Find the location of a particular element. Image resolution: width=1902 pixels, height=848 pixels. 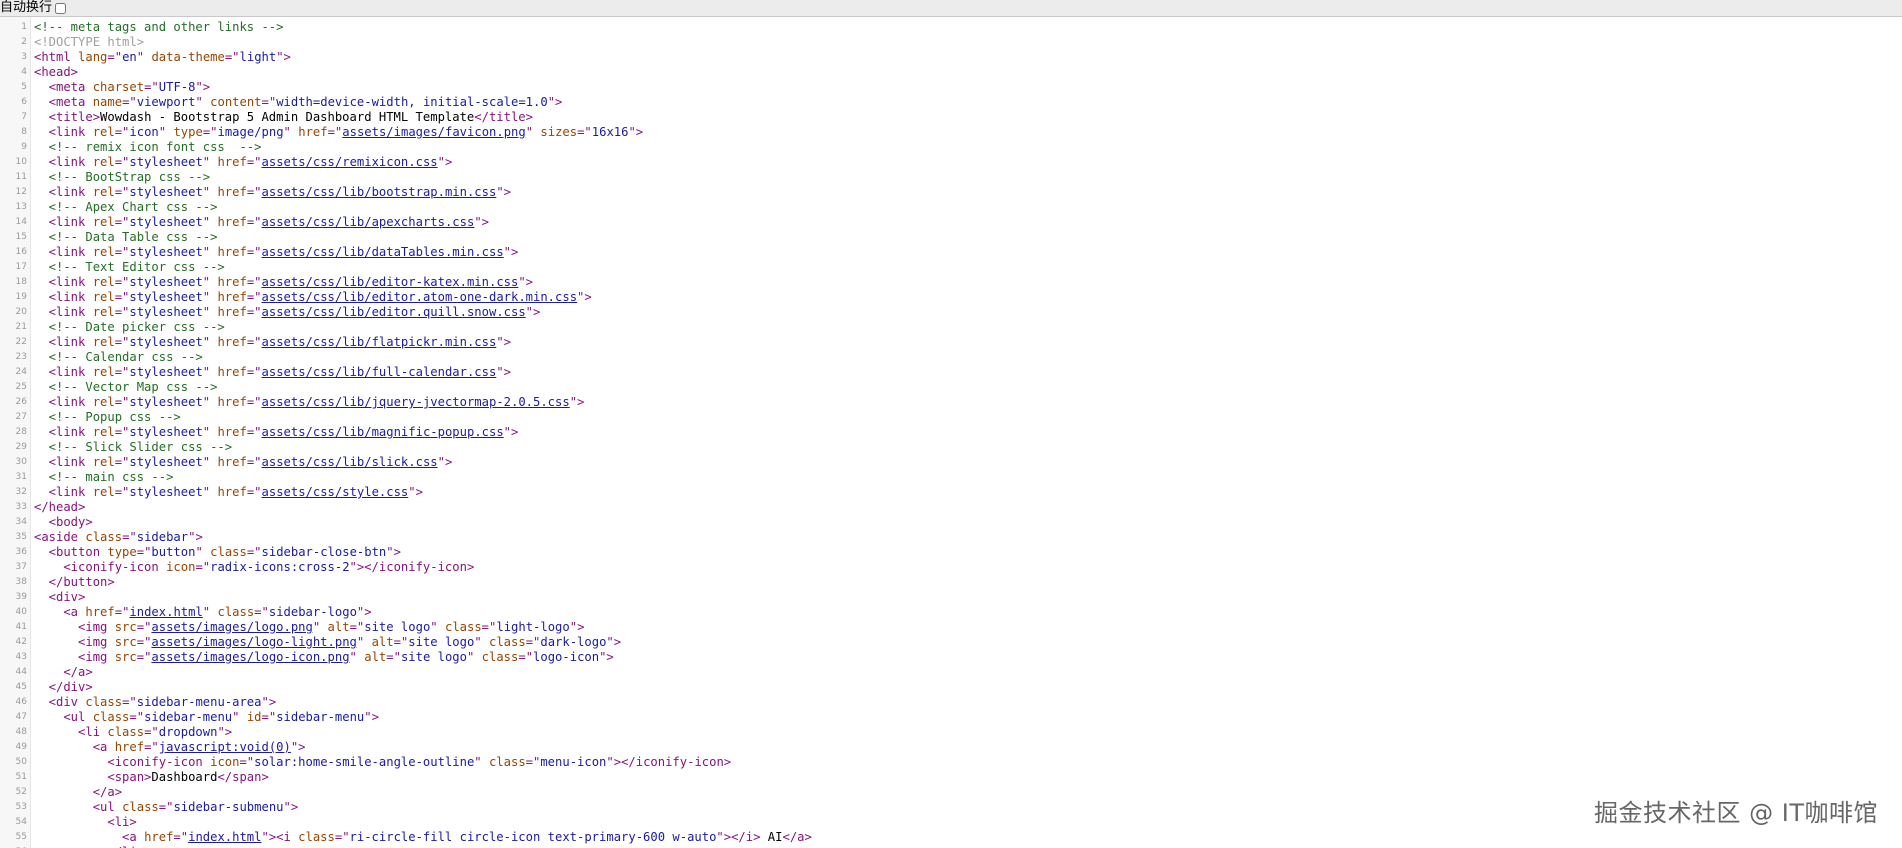

watermark: 掘金技术社区 @ IT咖啡馆 is located at coordinates (1736, 813).